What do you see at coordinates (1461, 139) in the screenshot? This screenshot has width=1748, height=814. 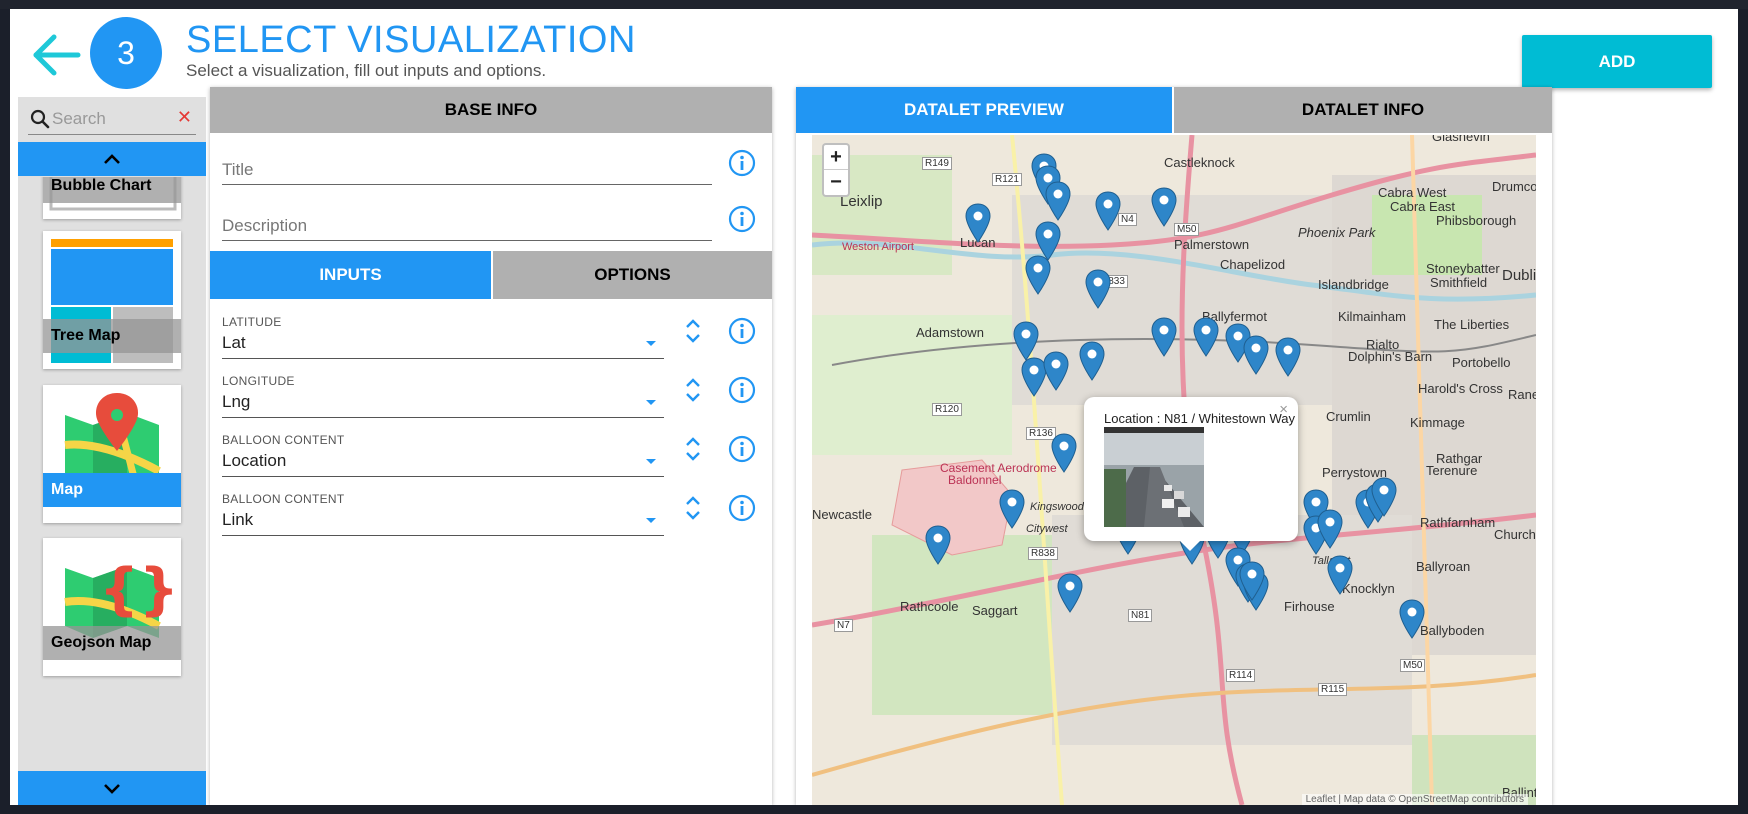 I see `map-place-label: Glasnevin` at bounding box center [1461, 139].